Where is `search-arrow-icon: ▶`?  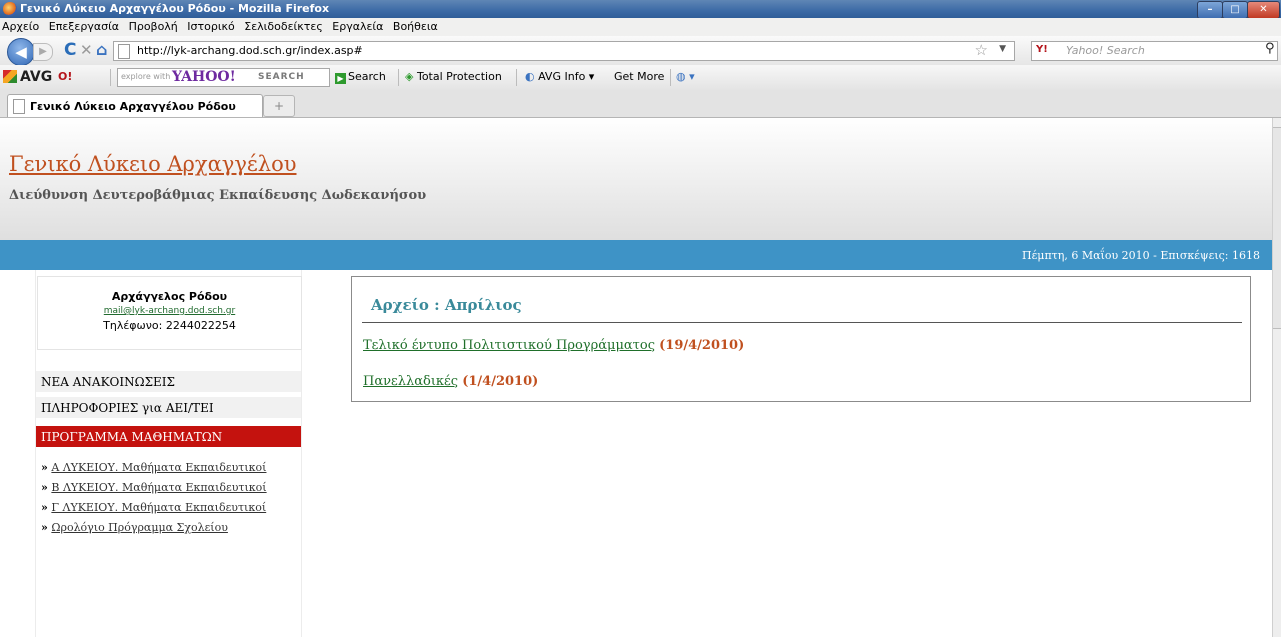
search-arrow-icon: ▶ is located at coordinates (340, 78).